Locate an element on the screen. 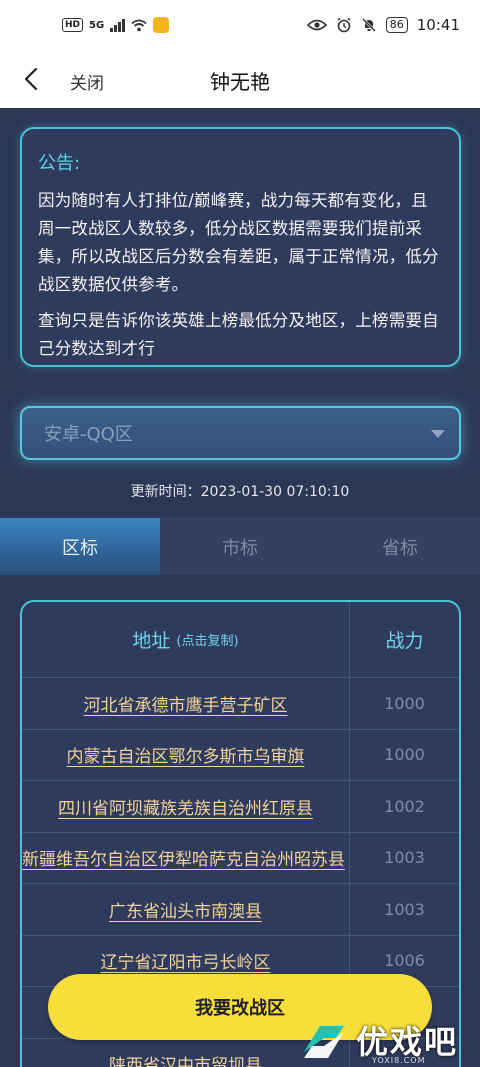 The width and height of the screenshot is (480, 1067). power-value: 1002 is located at coordinates (404, 806).